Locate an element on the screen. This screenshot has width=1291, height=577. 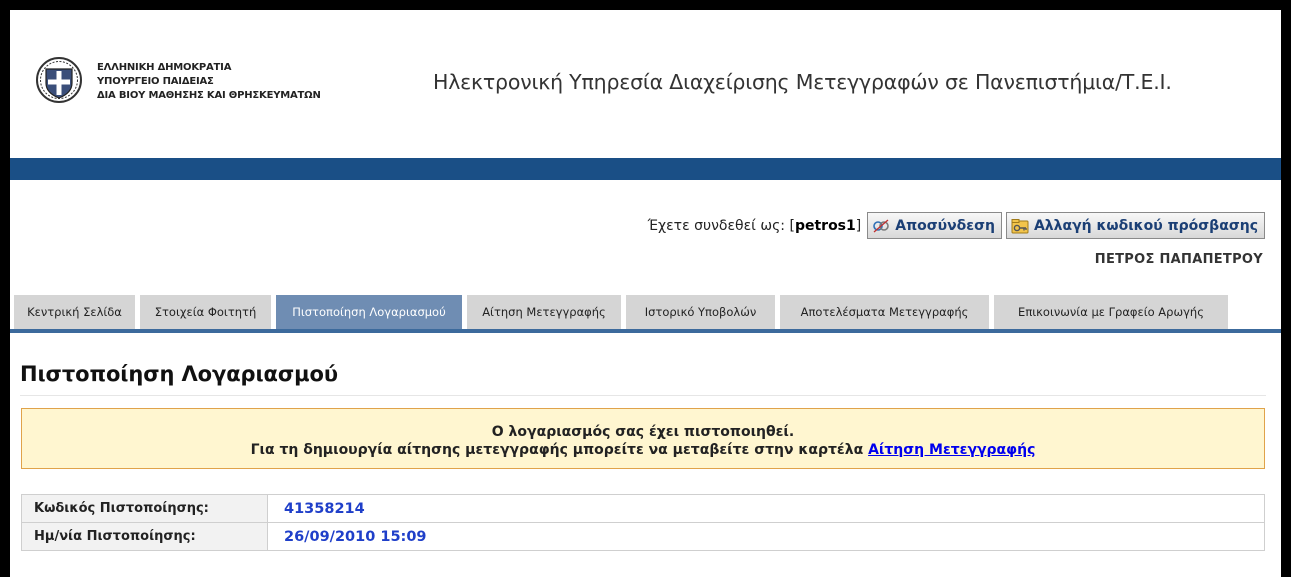
tab-contact-helpdesk: Επικοινωνία με Γραφείο Αρωγής is located at coordinates (1111, 312).